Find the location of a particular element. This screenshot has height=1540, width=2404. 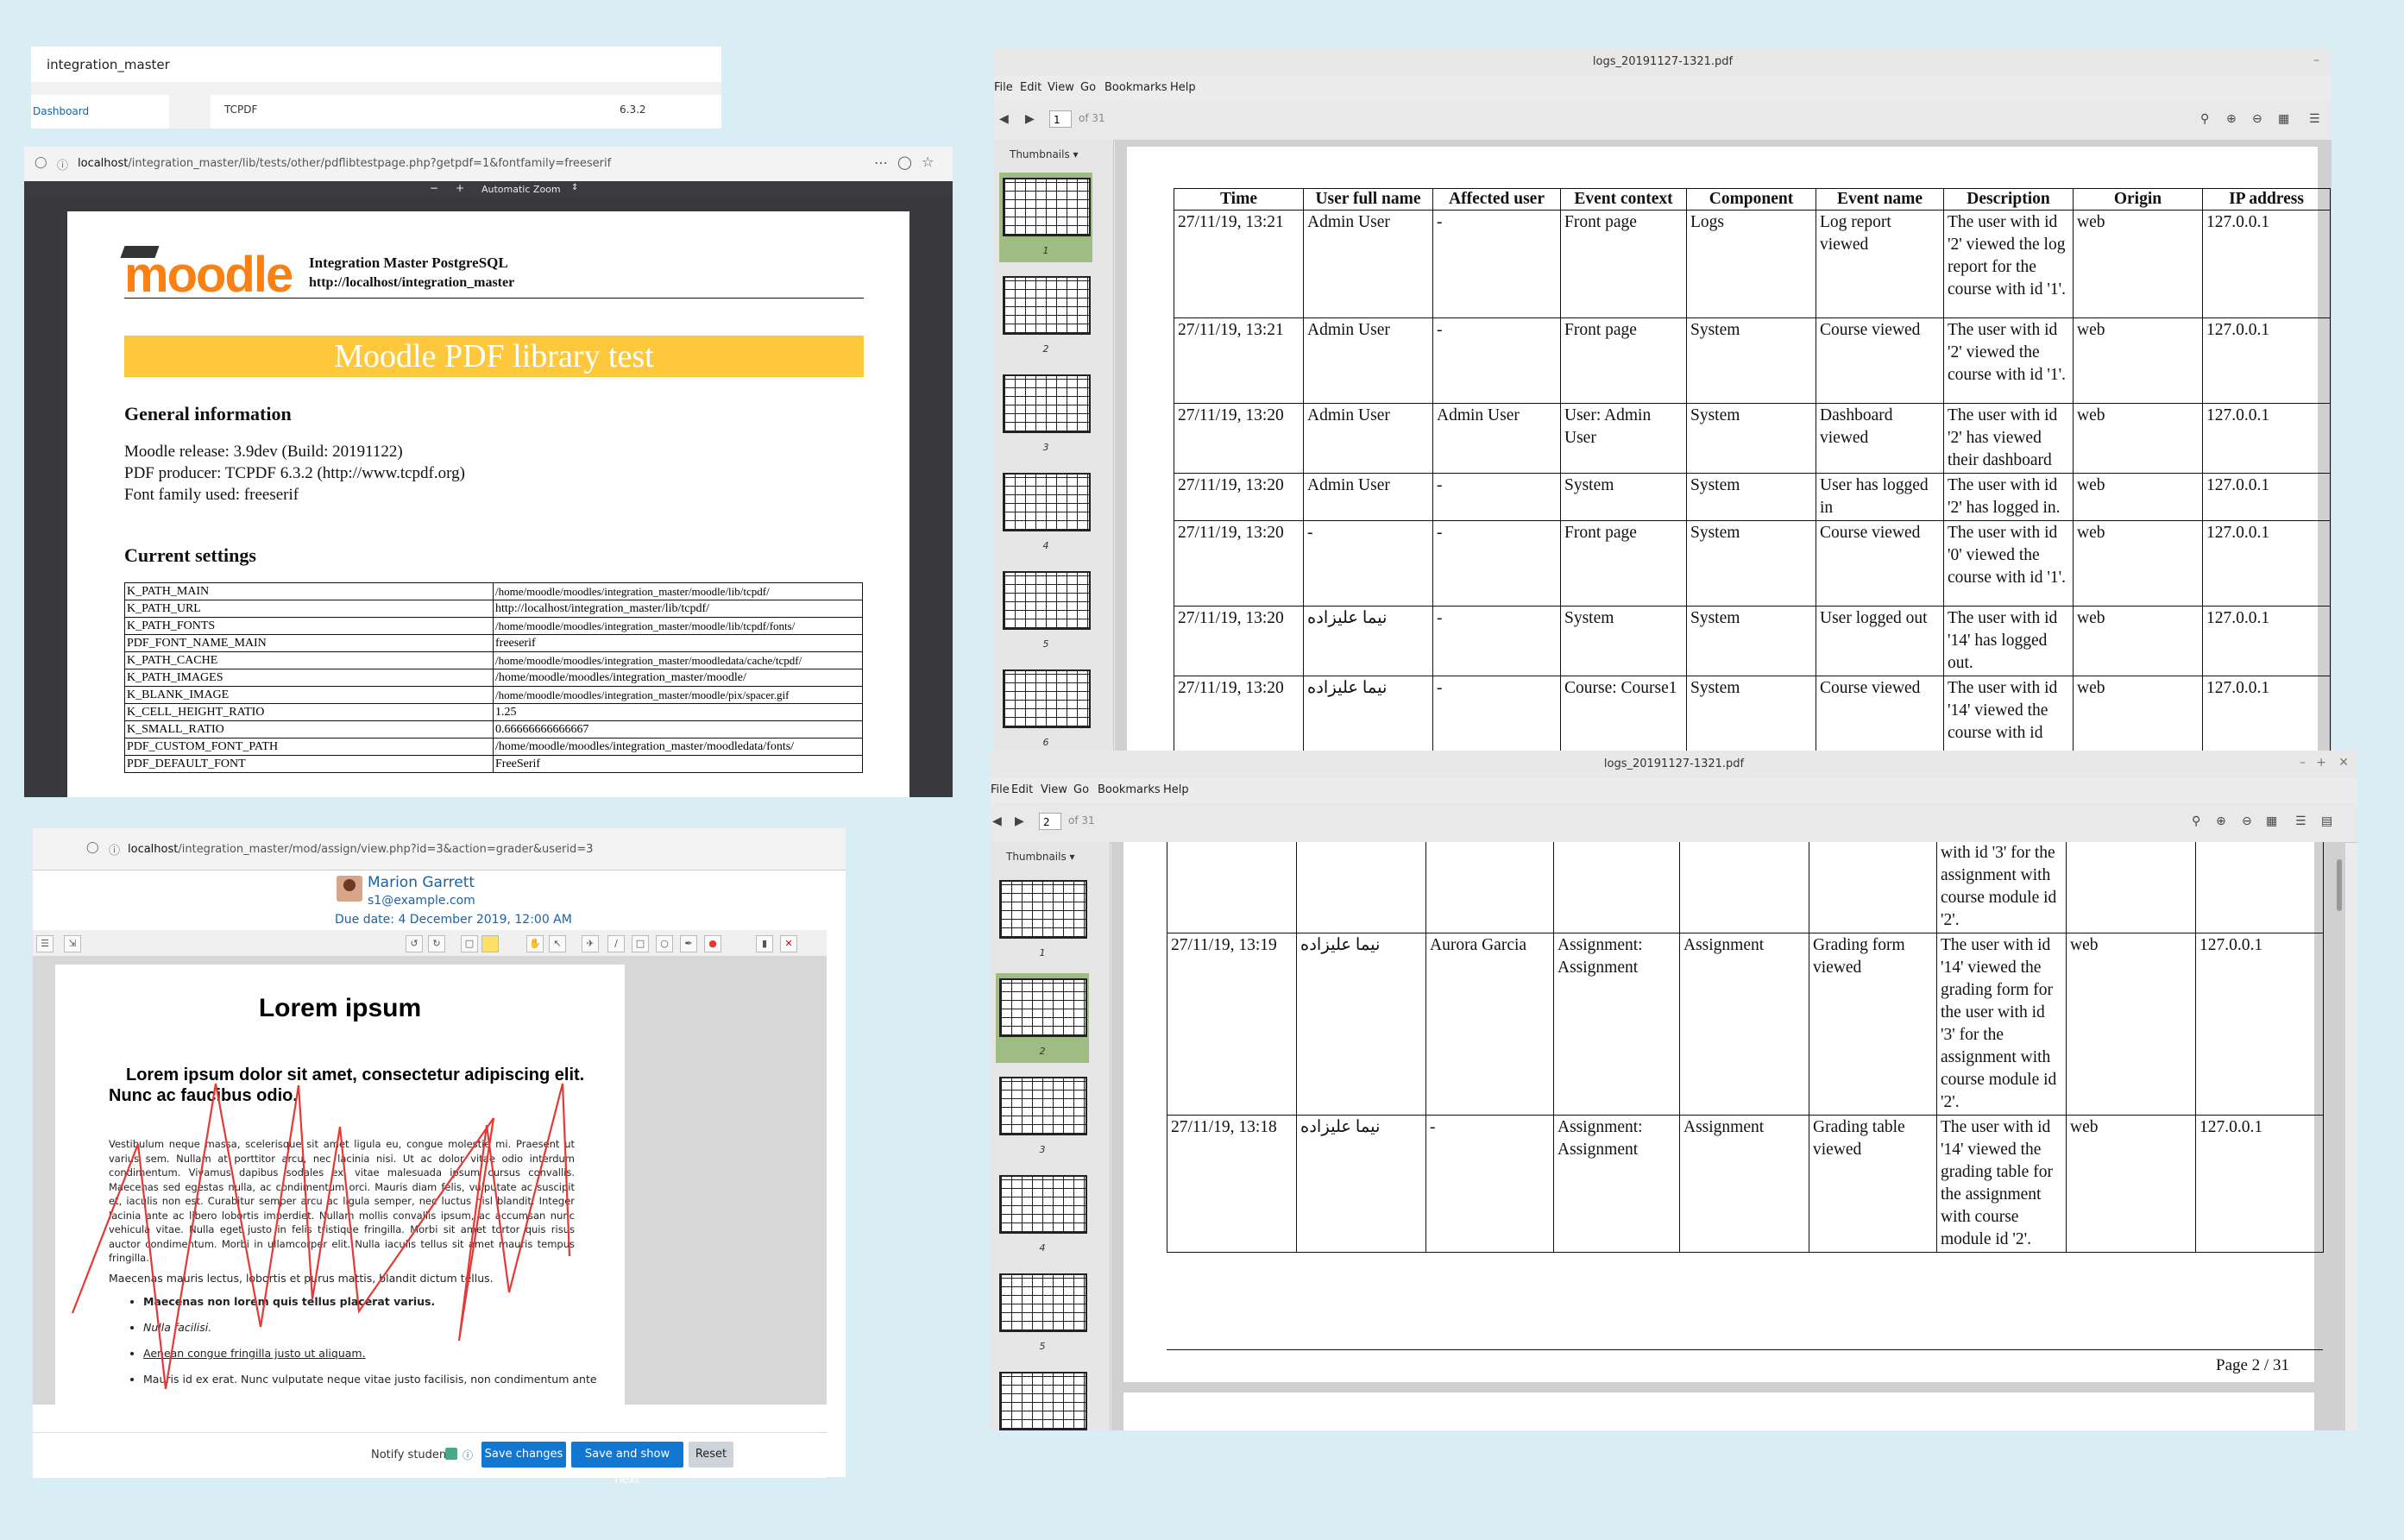

reset-button: Reset is located at coordinates (711, 1455).